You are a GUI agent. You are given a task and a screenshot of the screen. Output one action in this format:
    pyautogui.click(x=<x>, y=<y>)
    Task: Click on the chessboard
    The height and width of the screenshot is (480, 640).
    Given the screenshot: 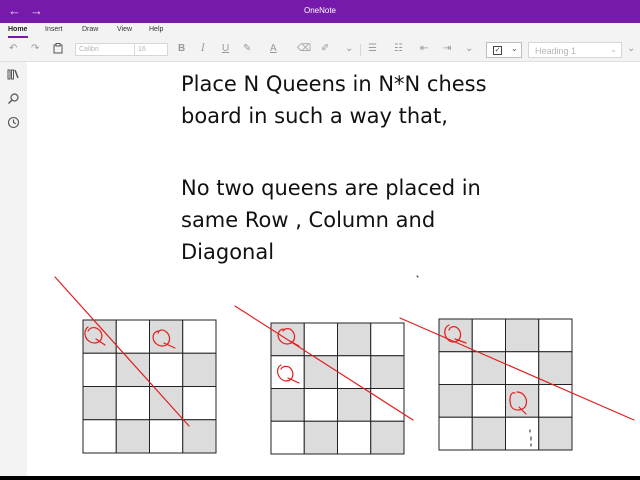 What is the action you would take?
    pyautogui.click(x=149, y=386)
    